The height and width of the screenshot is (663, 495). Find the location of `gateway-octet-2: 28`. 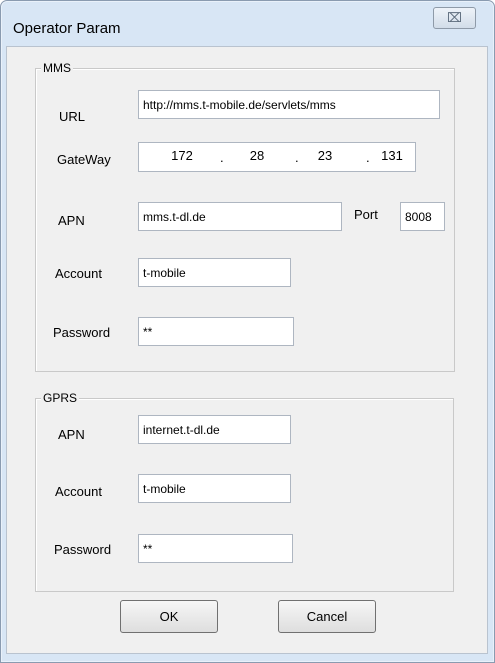

gateway-octet-2: 28 is located at coordinates (257, 156).